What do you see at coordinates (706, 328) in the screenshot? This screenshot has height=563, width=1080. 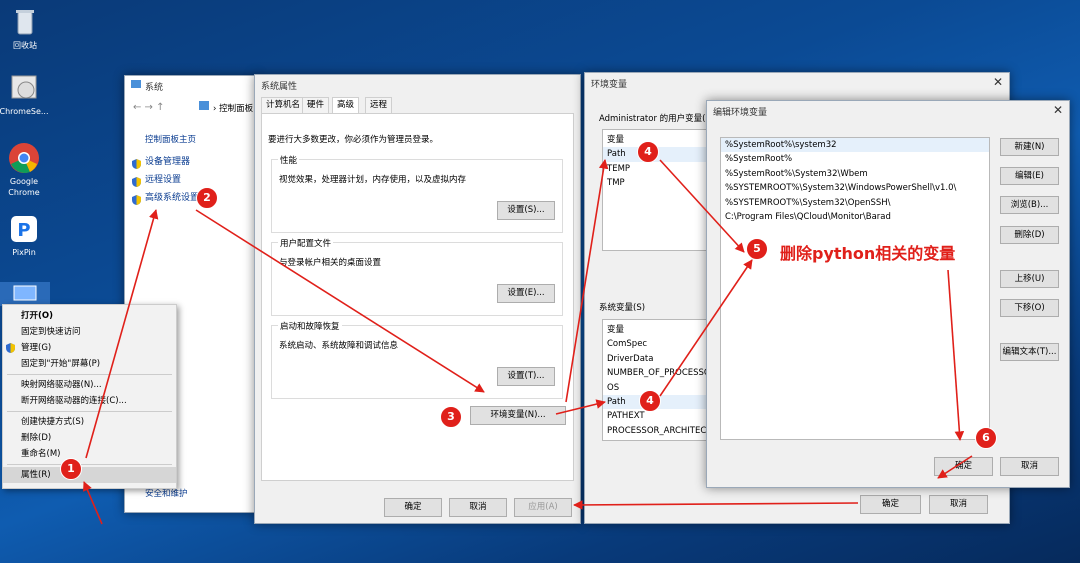 I see `arrow-system-path-to-edit` at bounding box center [706, 328].